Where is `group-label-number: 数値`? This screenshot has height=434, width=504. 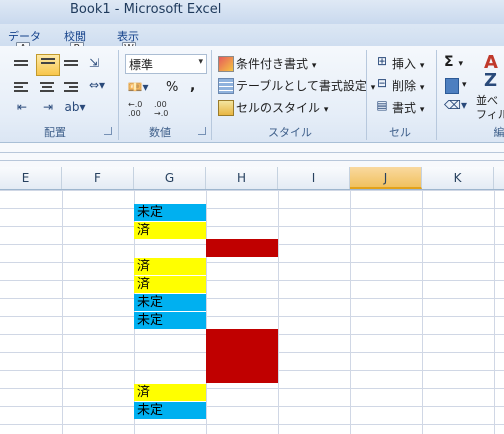 group-label-number: 数値 is located at coordinates (160, 132).